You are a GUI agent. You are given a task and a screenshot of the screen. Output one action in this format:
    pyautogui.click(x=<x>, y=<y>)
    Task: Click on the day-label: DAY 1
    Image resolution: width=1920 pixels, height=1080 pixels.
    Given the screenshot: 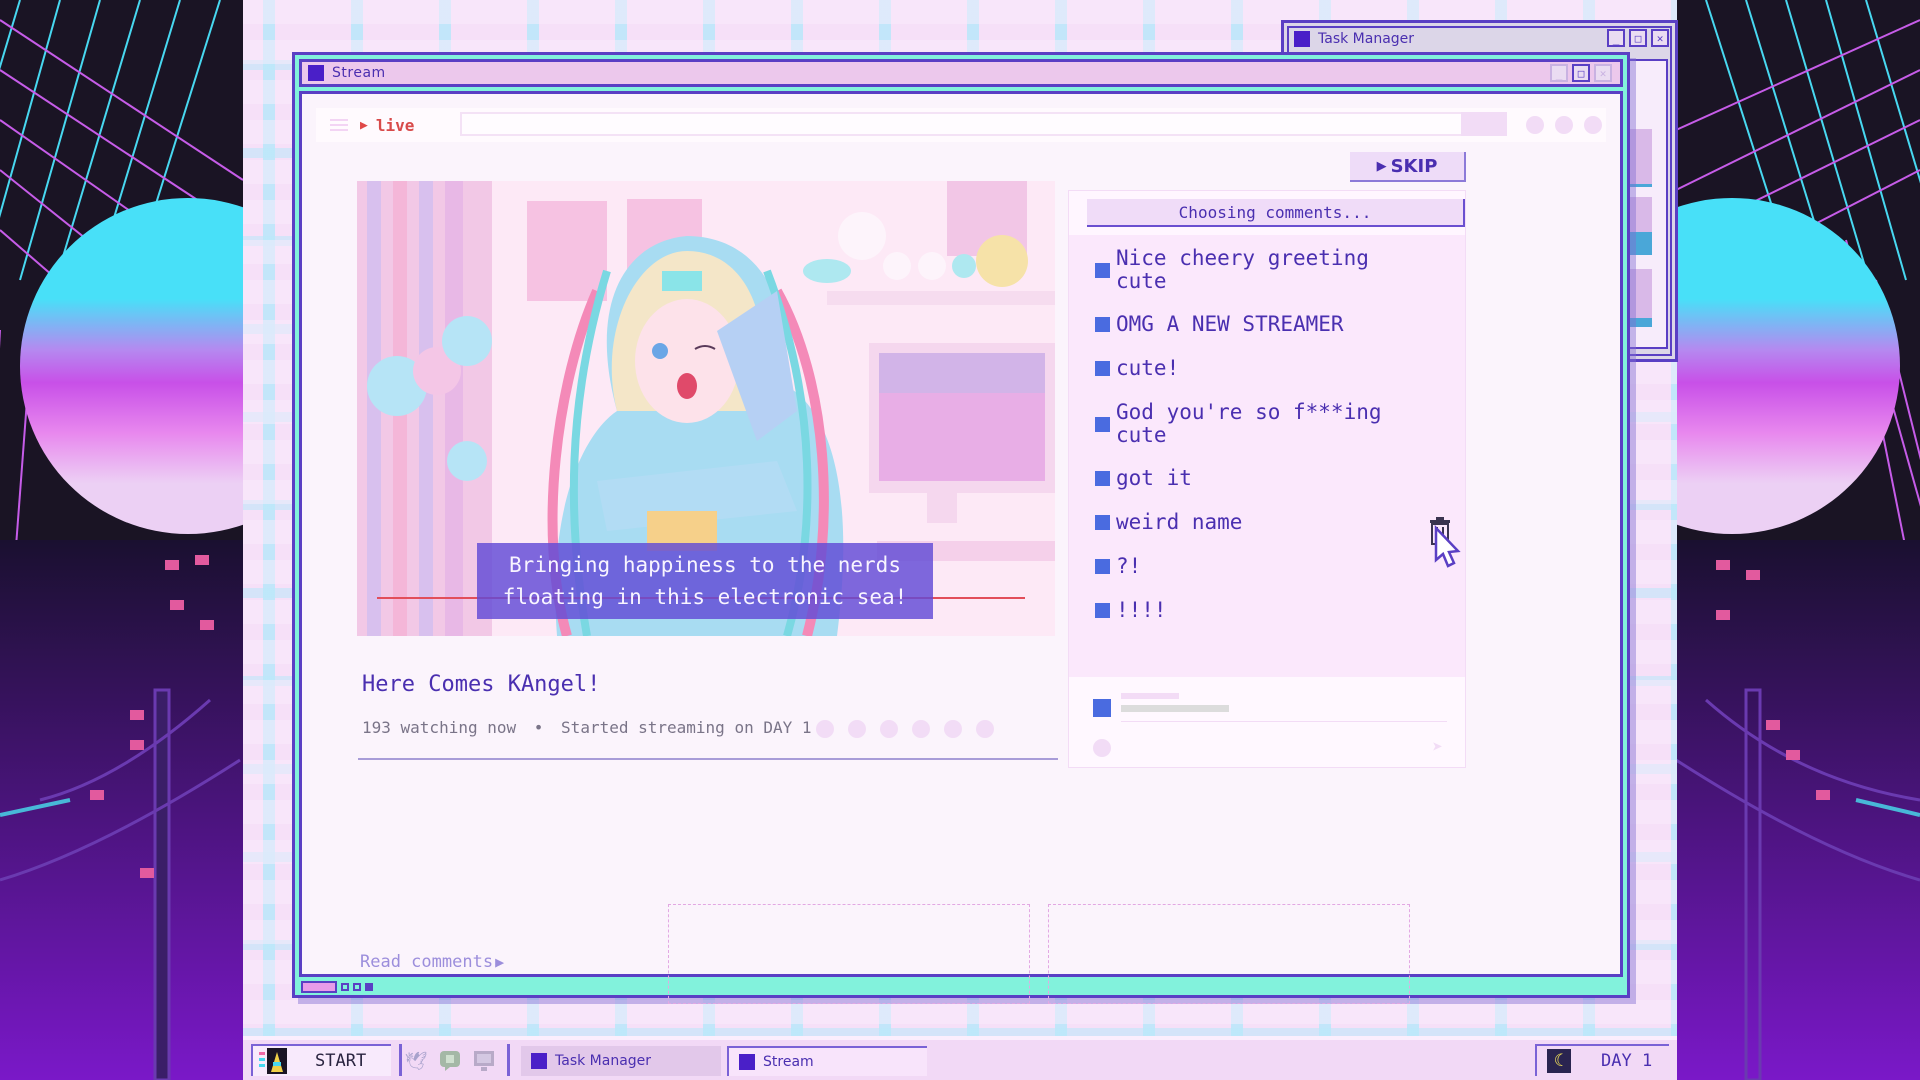 What is the action you would take?
    pyautogui.click(x=1627, y=1061)
    